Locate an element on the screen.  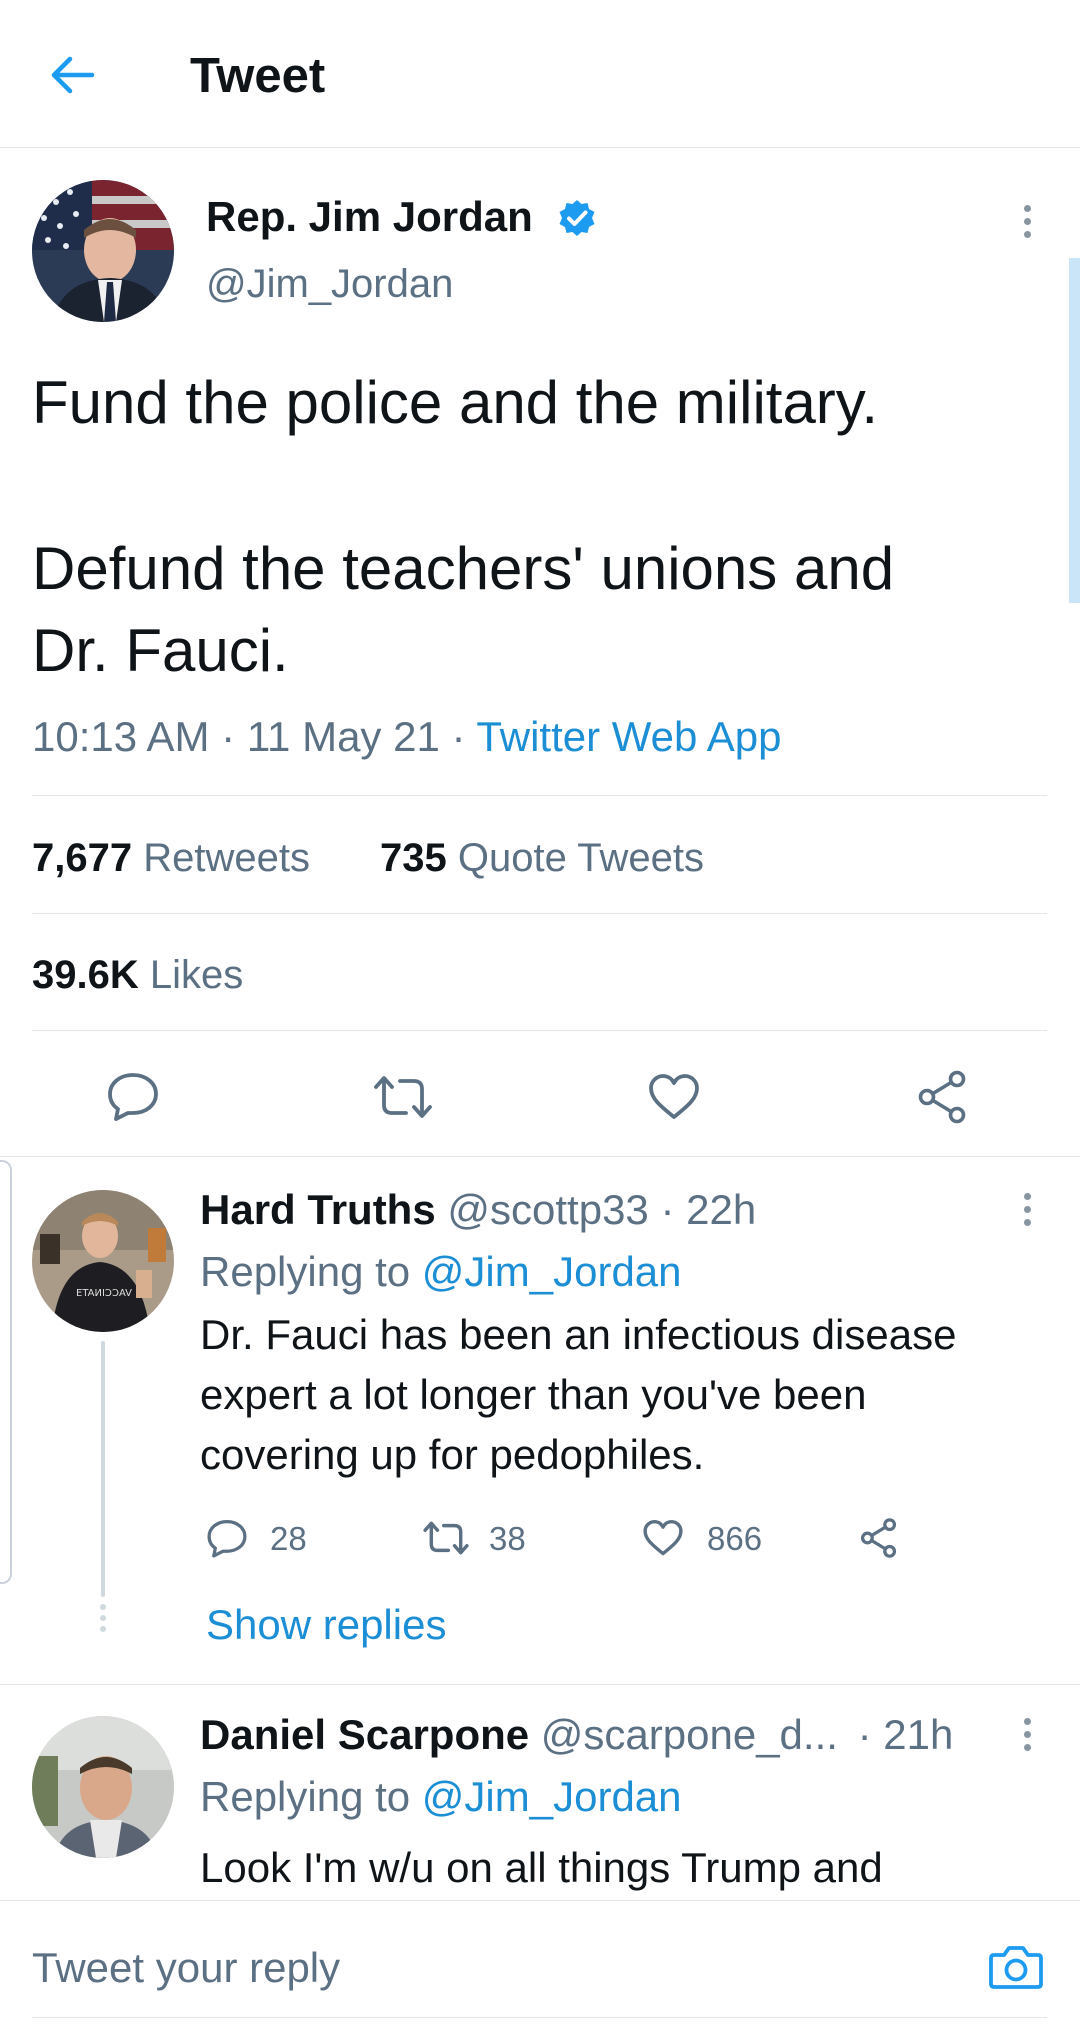
retweet-stats: 7,677 Retweets is located at coordinates (171, 858).